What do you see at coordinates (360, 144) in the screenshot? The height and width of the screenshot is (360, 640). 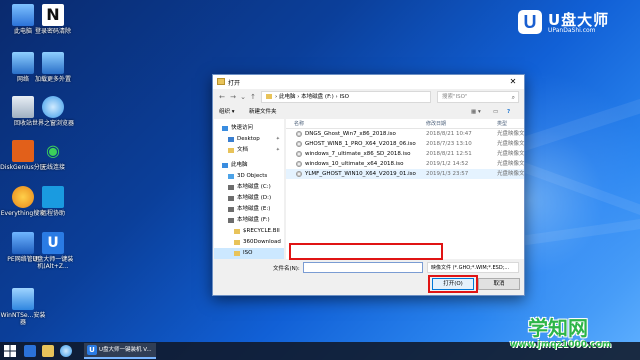 I see `file-name: GHOST_WIN8_1_PRO_X64_V2018_06.iso` at bounding box center [360, 144].